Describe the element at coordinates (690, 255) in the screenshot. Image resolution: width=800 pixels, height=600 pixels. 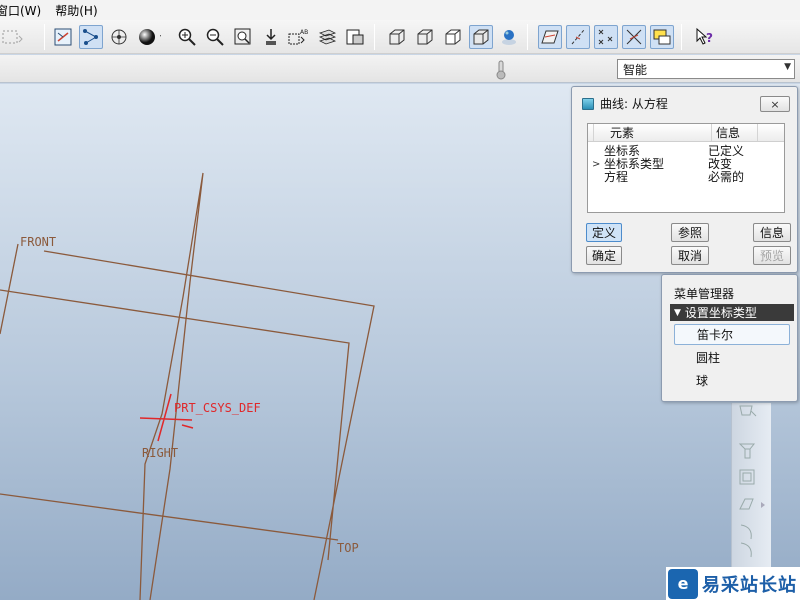
I see `cancel-button: 取消` at that location.